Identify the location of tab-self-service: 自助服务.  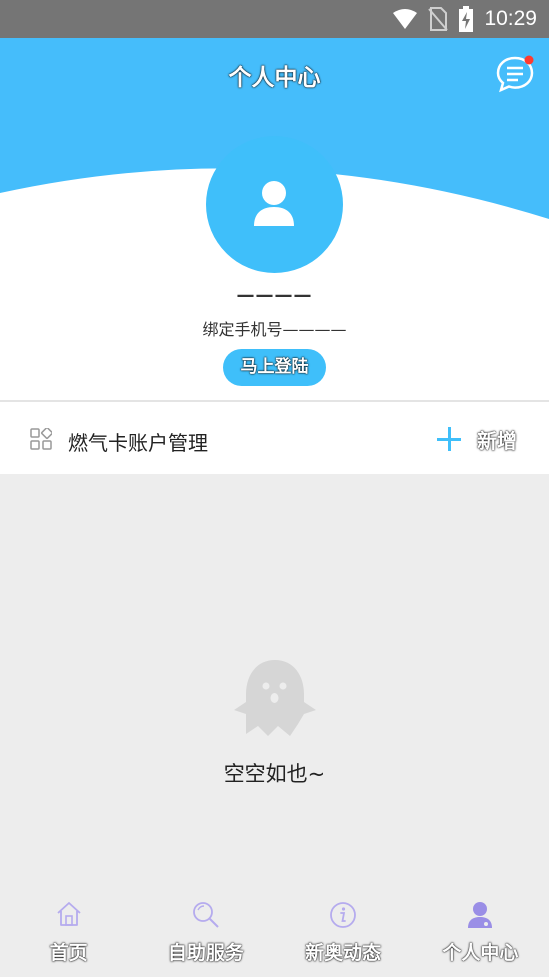
(205, 932).